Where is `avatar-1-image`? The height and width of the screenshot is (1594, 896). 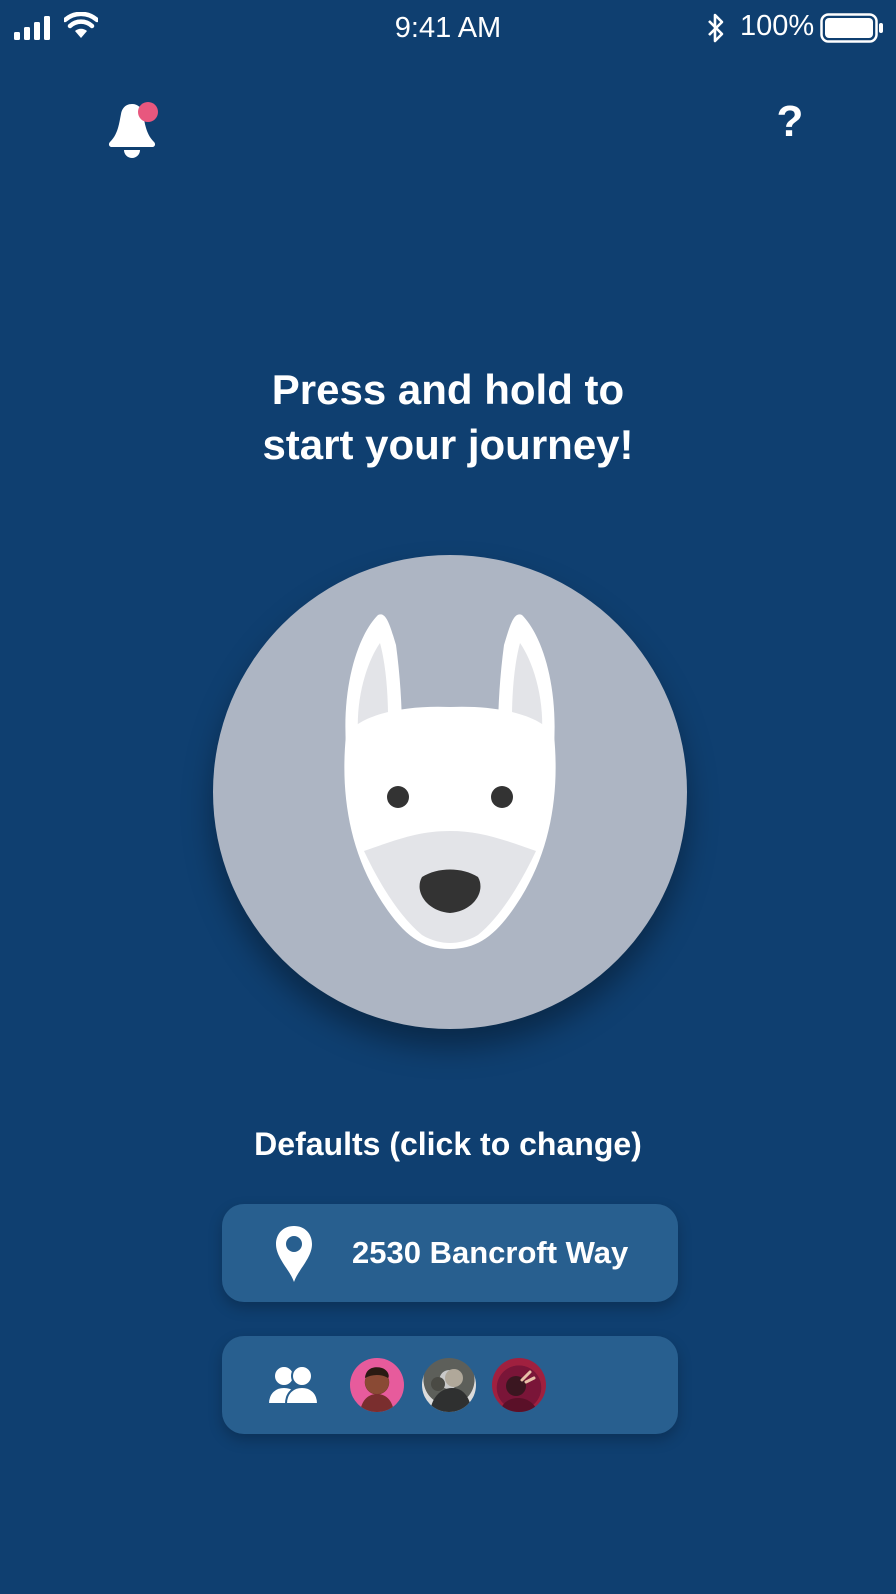 avatar-1-image is located at coordinates (377, 1389).